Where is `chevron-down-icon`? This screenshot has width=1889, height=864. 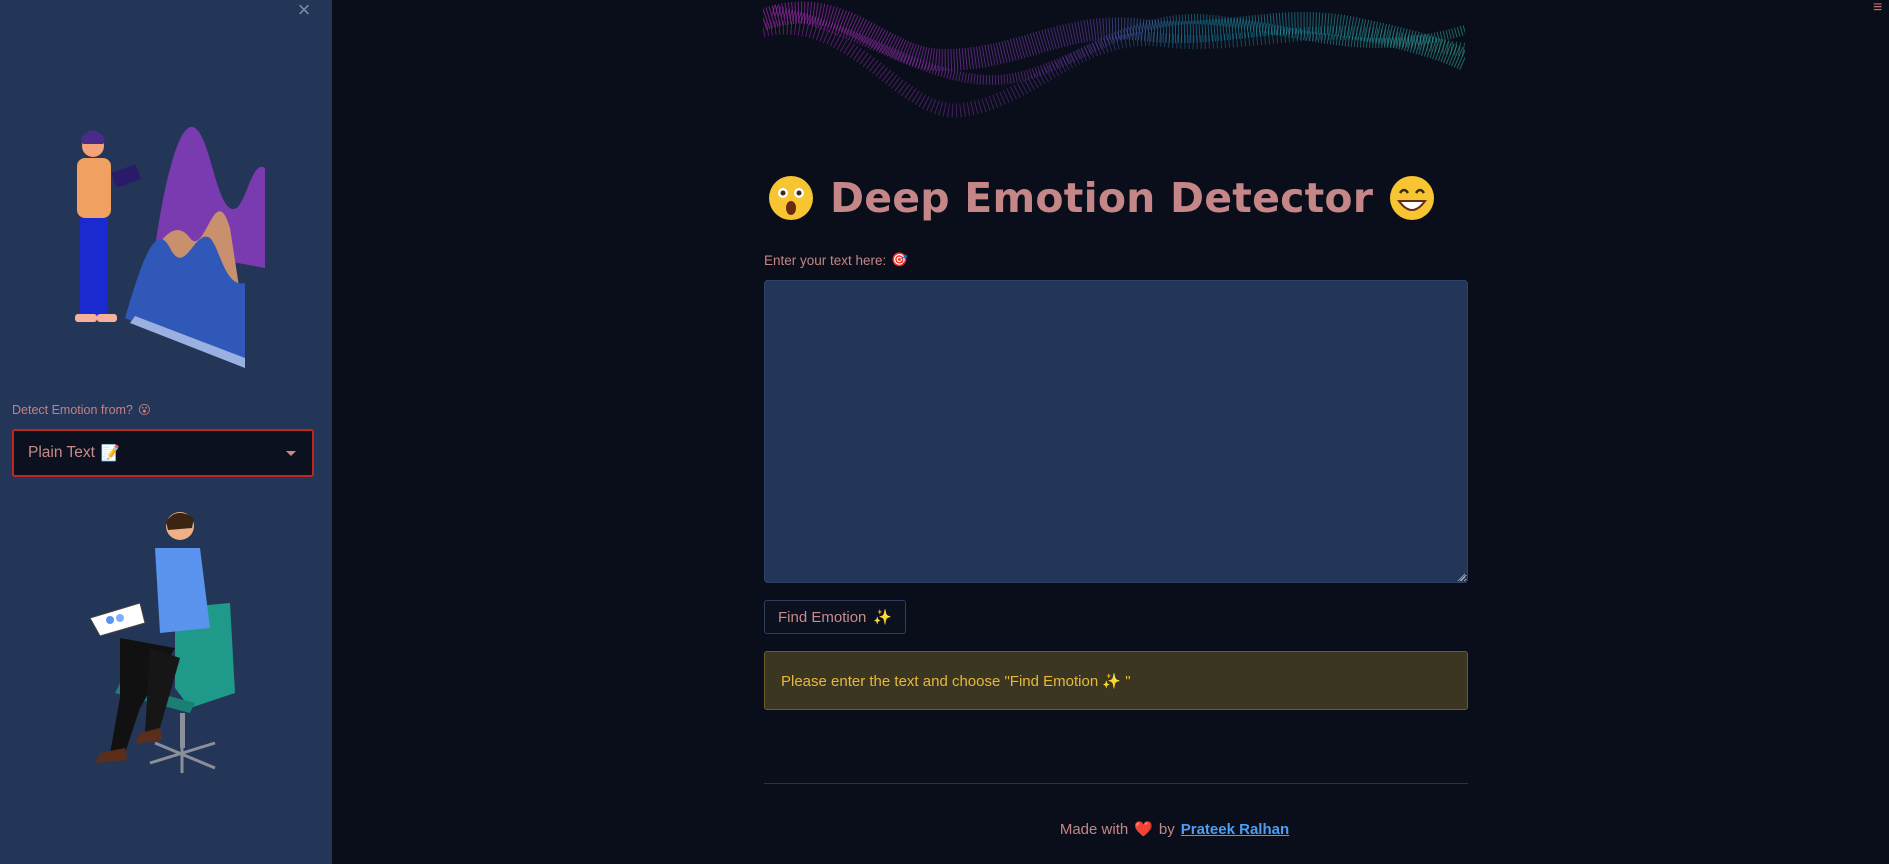 chevron-down-icon is located at coordinates (291, 453).